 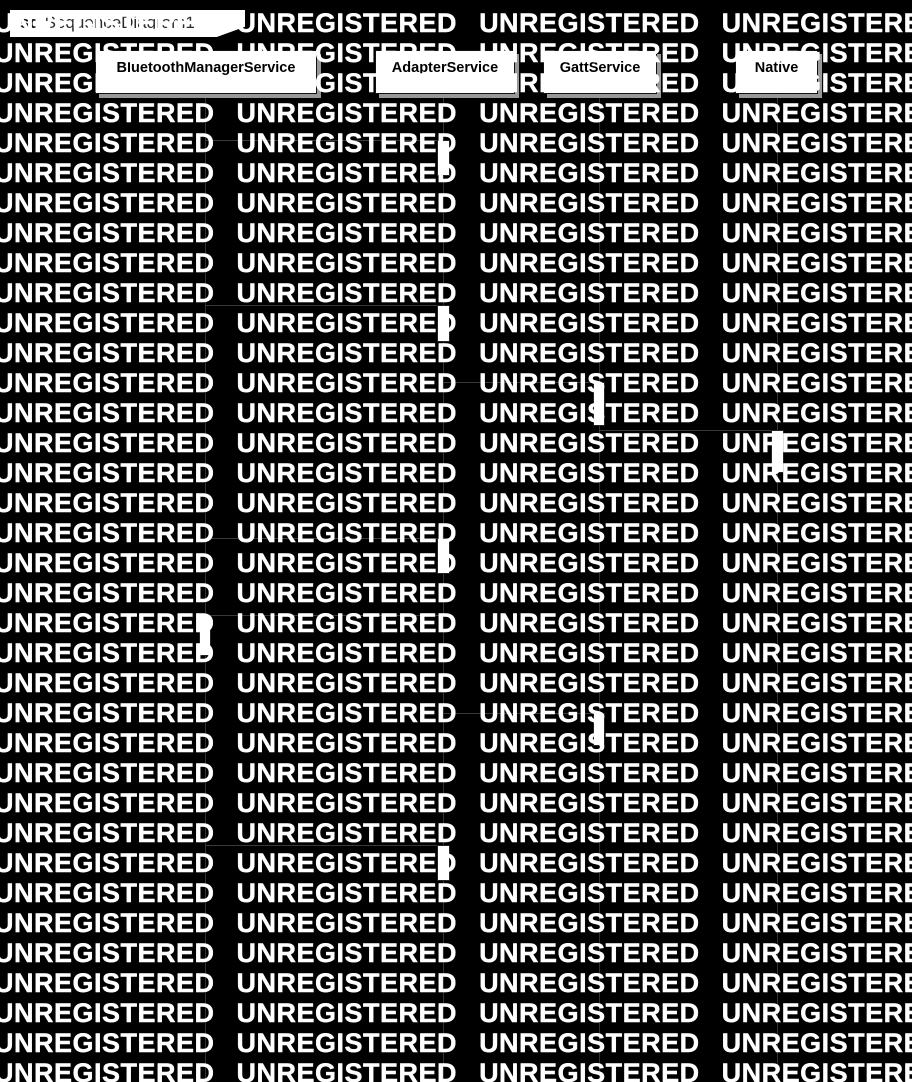 I want to click on lifeline-header-adapterservice: AdapterService, so click(x=445, y=72).